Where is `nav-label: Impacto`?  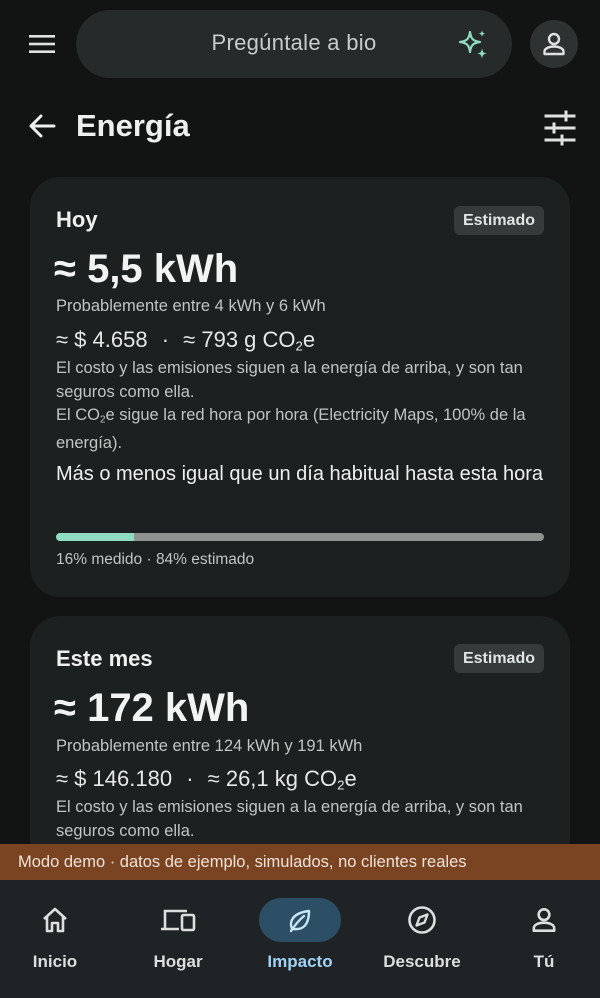
nav-label: Impacto is located at coordinates (300, 961).